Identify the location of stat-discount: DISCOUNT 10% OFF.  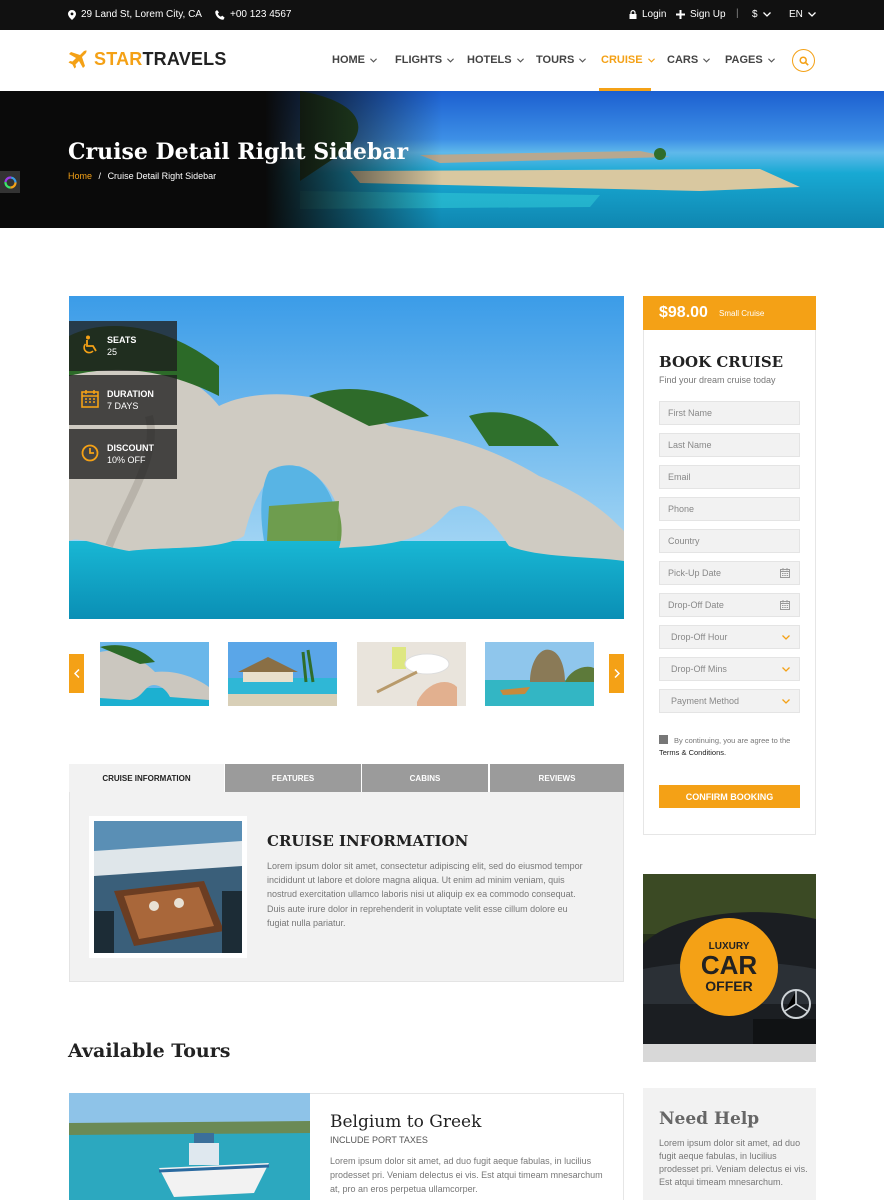
(123, 454).